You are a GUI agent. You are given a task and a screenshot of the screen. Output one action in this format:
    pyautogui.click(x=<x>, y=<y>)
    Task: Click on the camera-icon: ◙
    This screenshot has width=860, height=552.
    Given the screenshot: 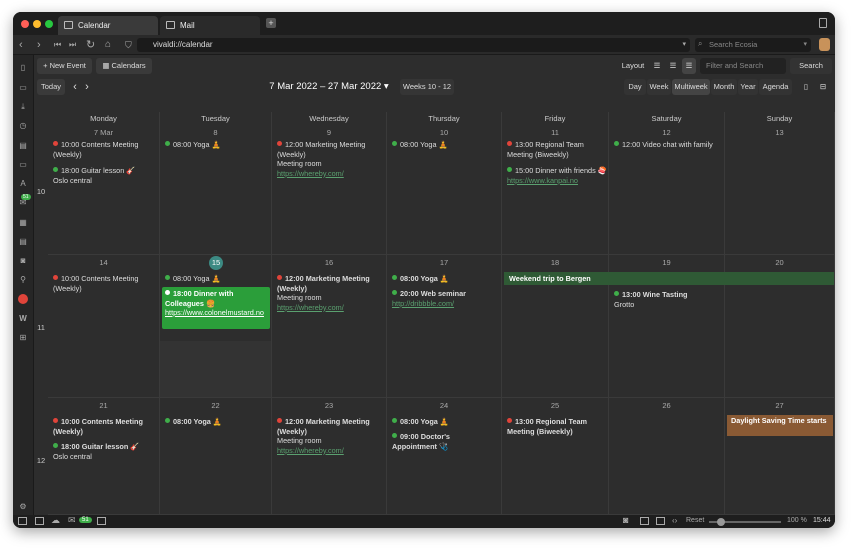 What is the action you would take?
    pyautogui.click(x=625, y=520)
    